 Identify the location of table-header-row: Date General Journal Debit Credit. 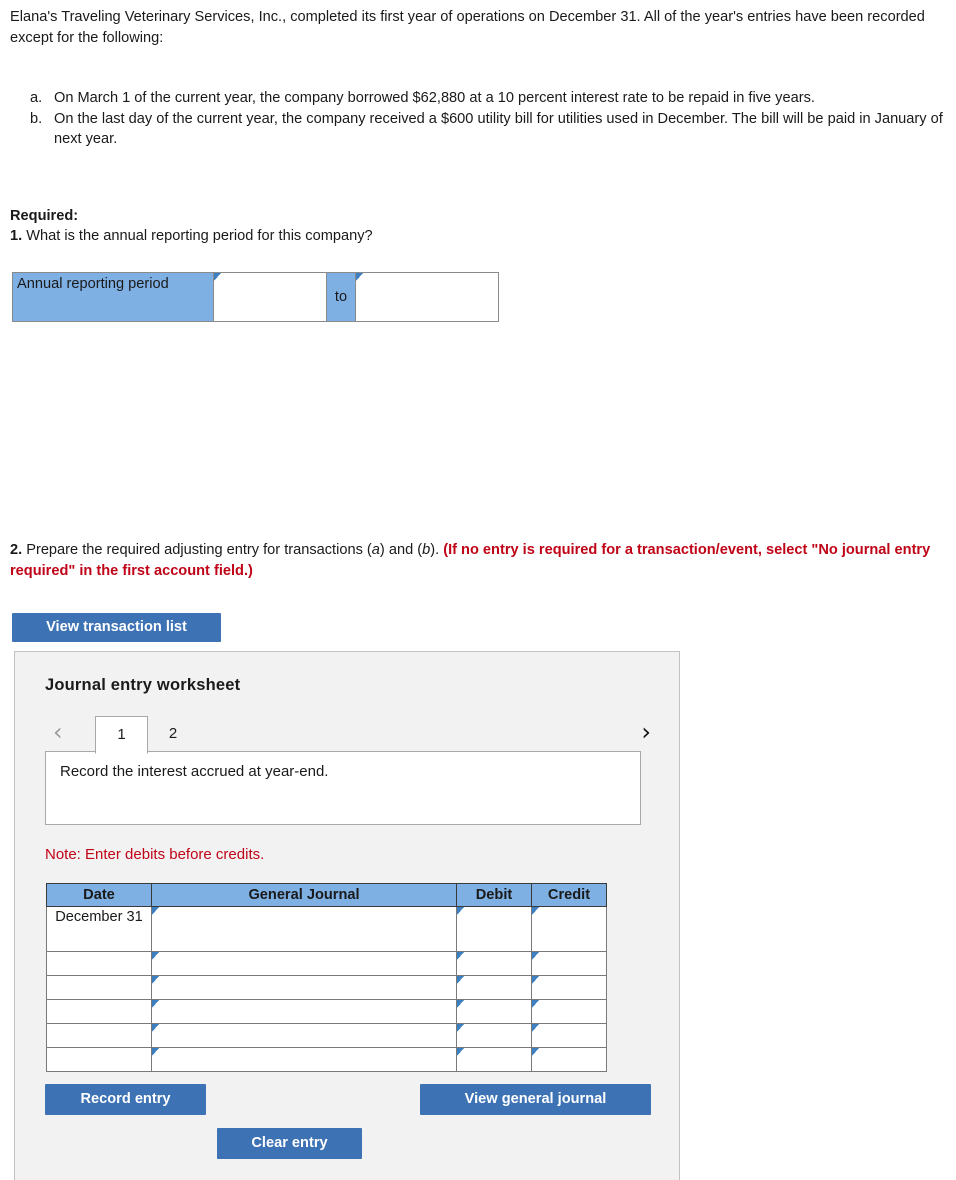
(326, 895).